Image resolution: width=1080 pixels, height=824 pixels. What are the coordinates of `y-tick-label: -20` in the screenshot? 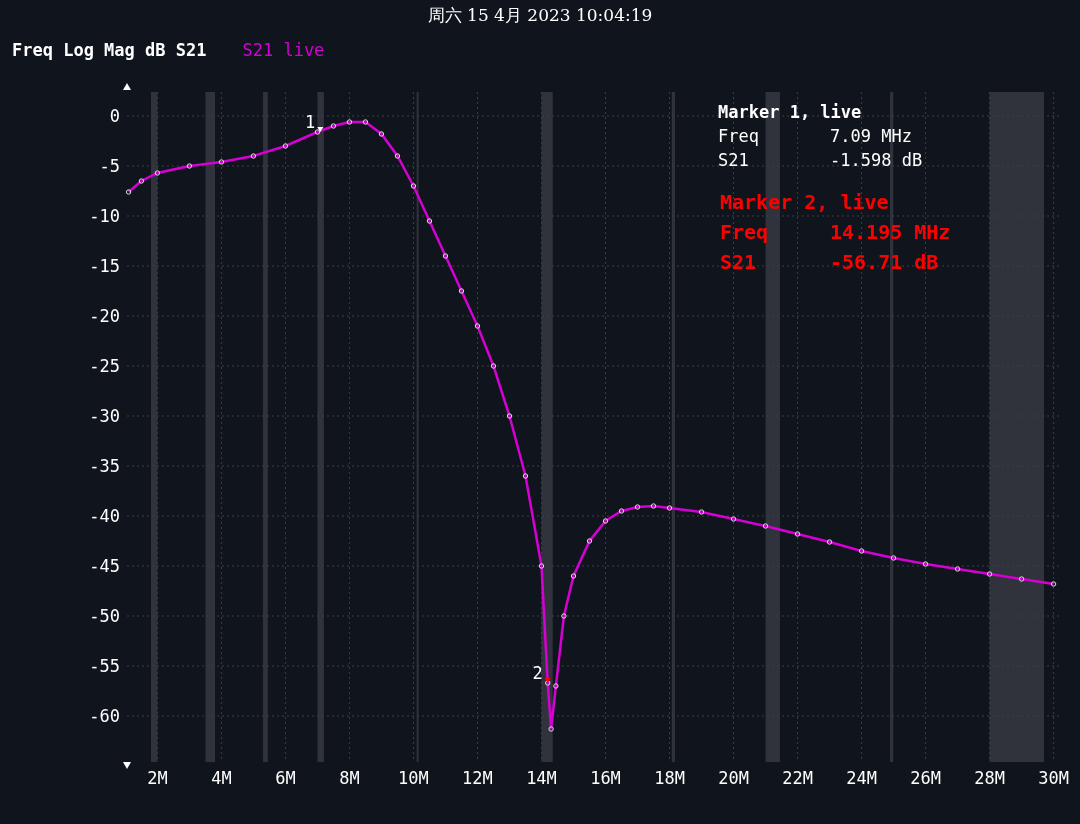 It's located at (104, 316).